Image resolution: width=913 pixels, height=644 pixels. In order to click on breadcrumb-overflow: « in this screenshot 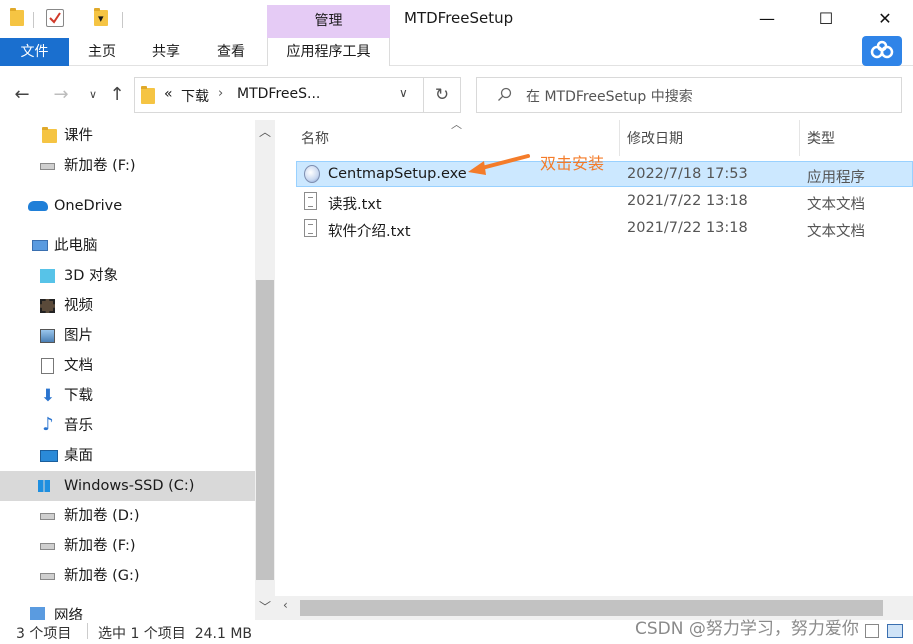, I will do `click(168, 94)`.